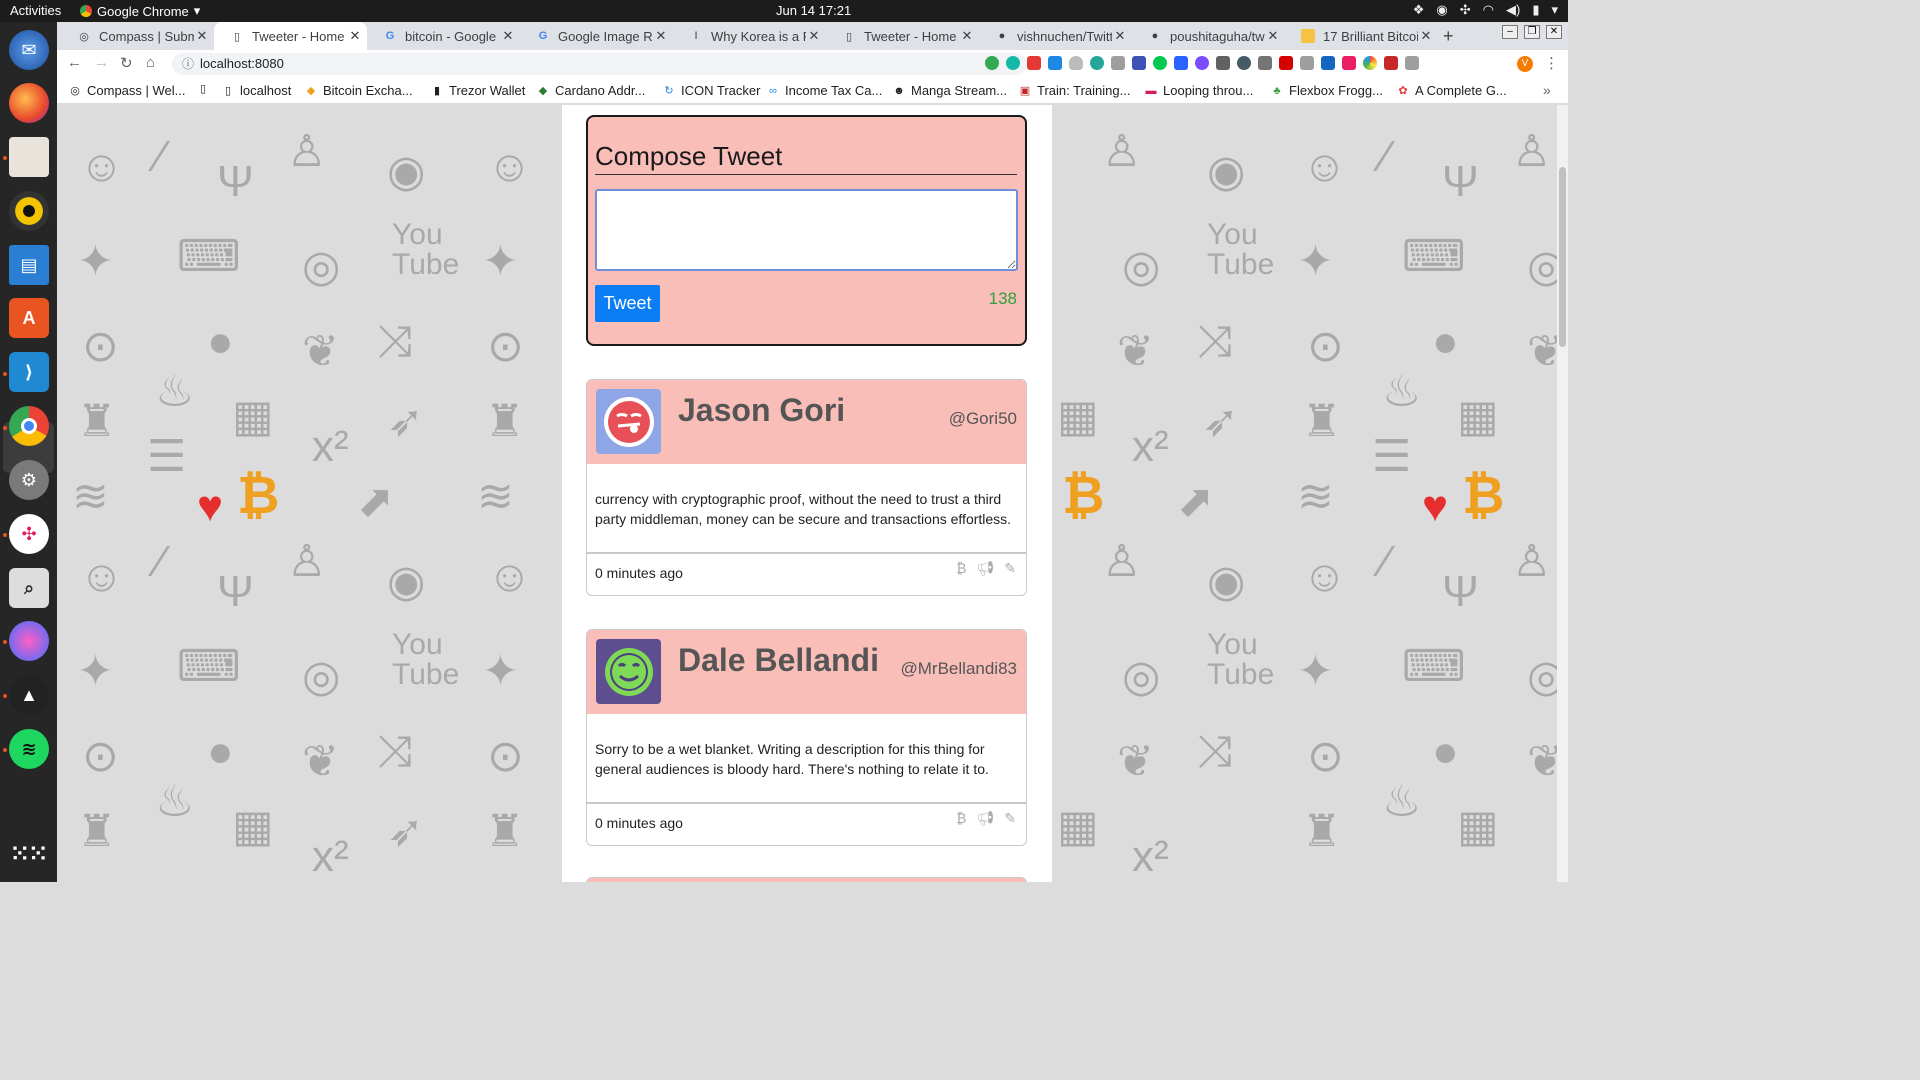 The image size is (1920, 1080). What do you see at coordinates (29, 211) in the screenshot?
I see `rhythmbox-icon` at bounding box center [29, 211].